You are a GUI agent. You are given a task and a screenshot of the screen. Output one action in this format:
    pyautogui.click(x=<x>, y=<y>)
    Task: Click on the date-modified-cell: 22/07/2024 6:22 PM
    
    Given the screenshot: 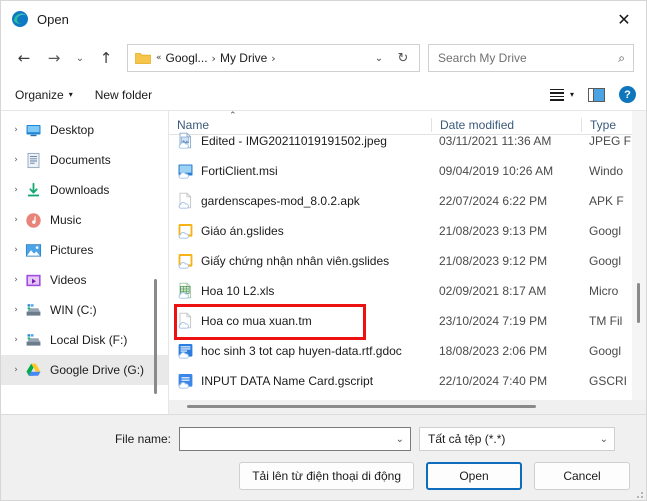 What is the action you would take?
    pyautogui.click(x=493, y=201)
    